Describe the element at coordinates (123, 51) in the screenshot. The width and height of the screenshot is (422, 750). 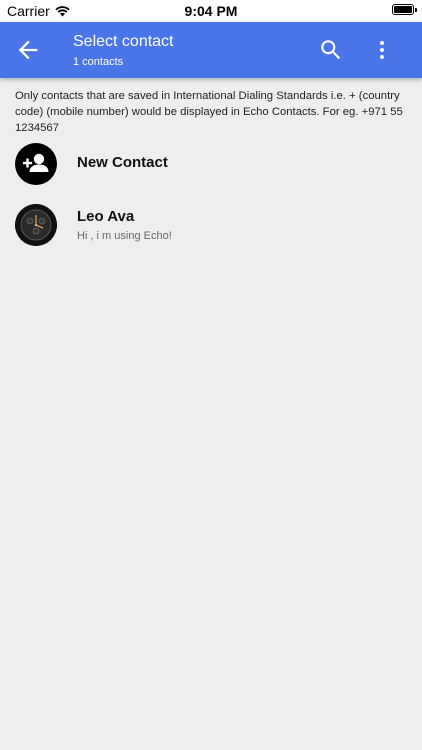
I see `app-bar-titles: Select contact 1 contacts` at that location.